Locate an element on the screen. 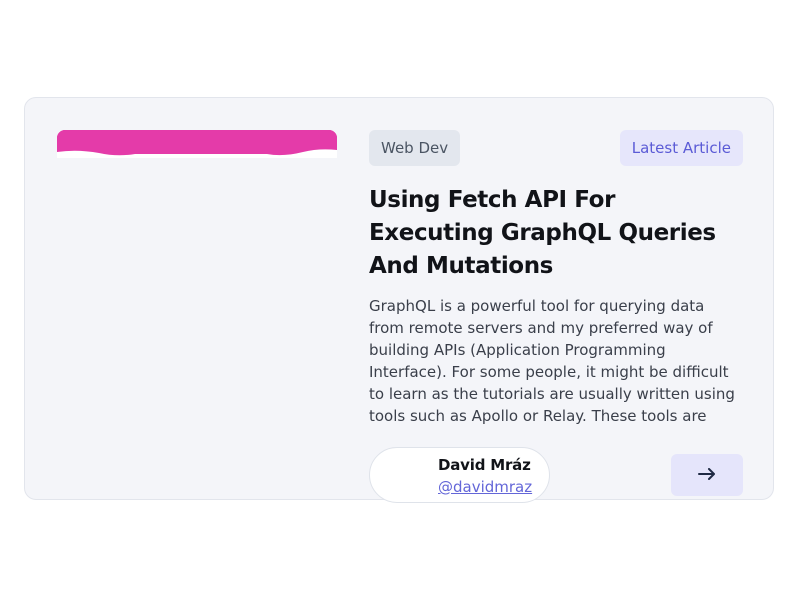 The width and height of the screenshot is (800, 600). author-handle-link: @davidmraz is located at coordinates (485, 487).